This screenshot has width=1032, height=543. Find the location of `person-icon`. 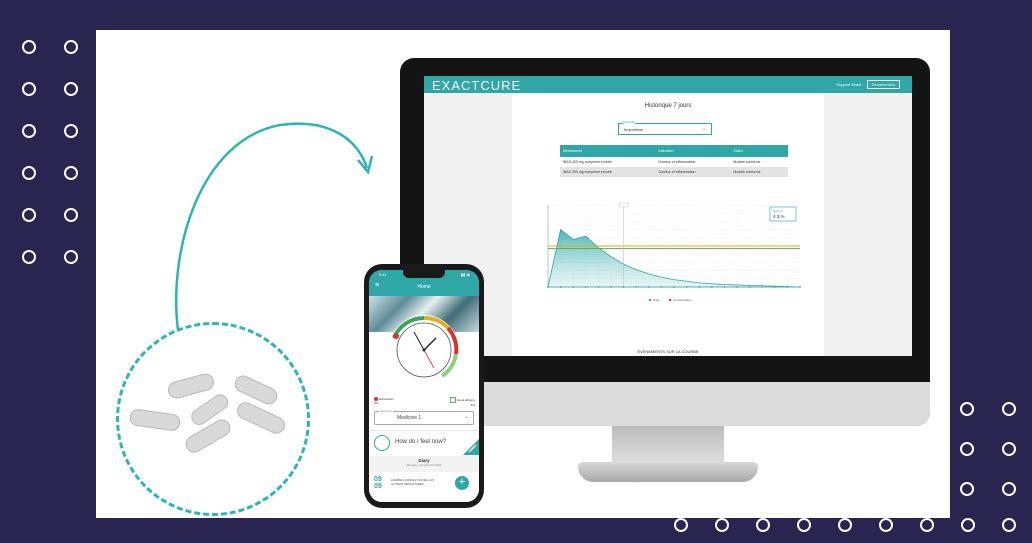

person-icon is located at coordinates (382, 443).